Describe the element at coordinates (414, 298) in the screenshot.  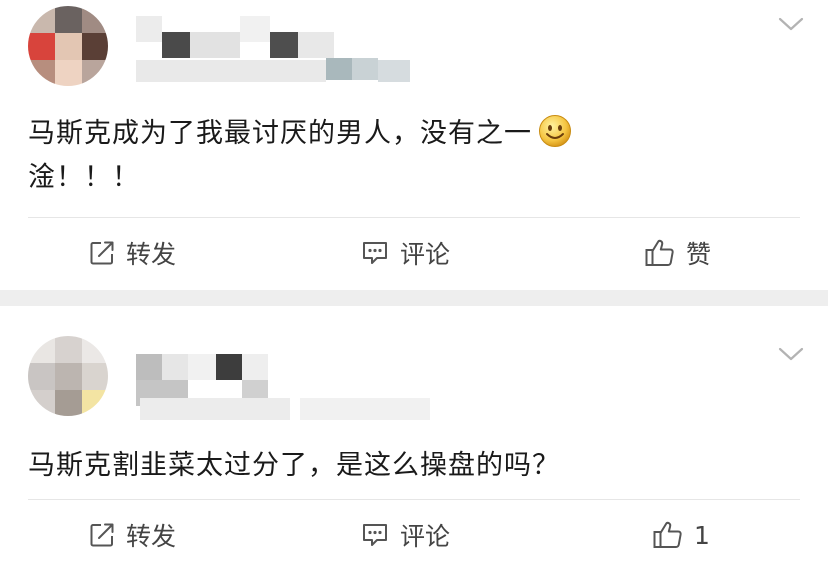
I see `feed-separator` at that location.